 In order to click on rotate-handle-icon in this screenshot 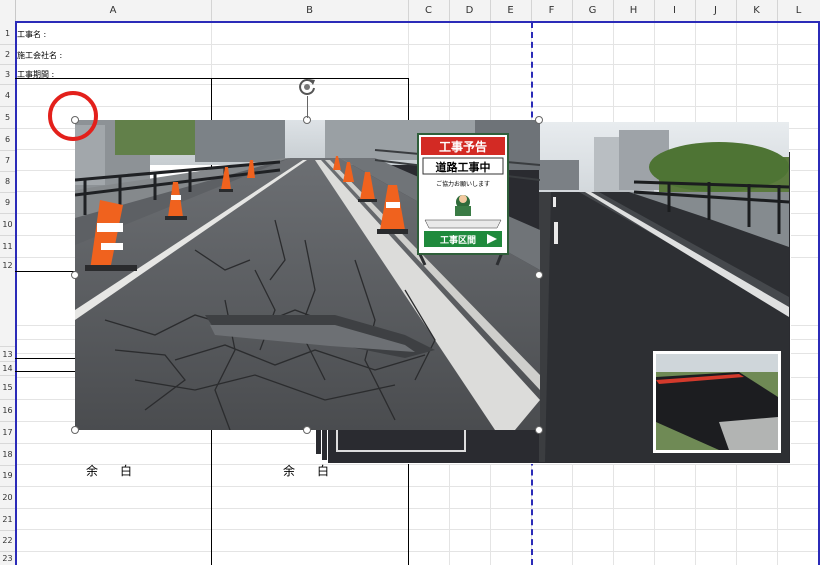, I will do `click(307, 87)`.